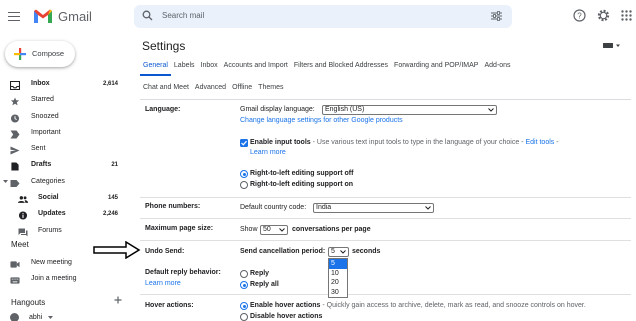  I want to click on reply-learn-more-link: Learn more, so click(163, 283).